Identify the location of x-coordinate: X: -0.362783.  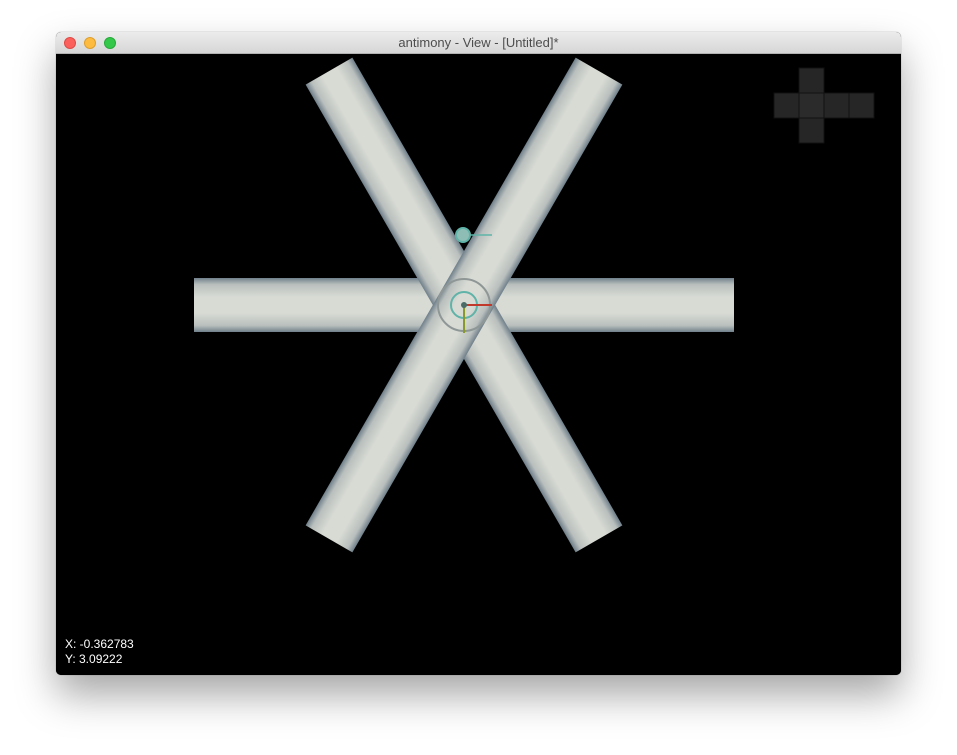
(99, 644).